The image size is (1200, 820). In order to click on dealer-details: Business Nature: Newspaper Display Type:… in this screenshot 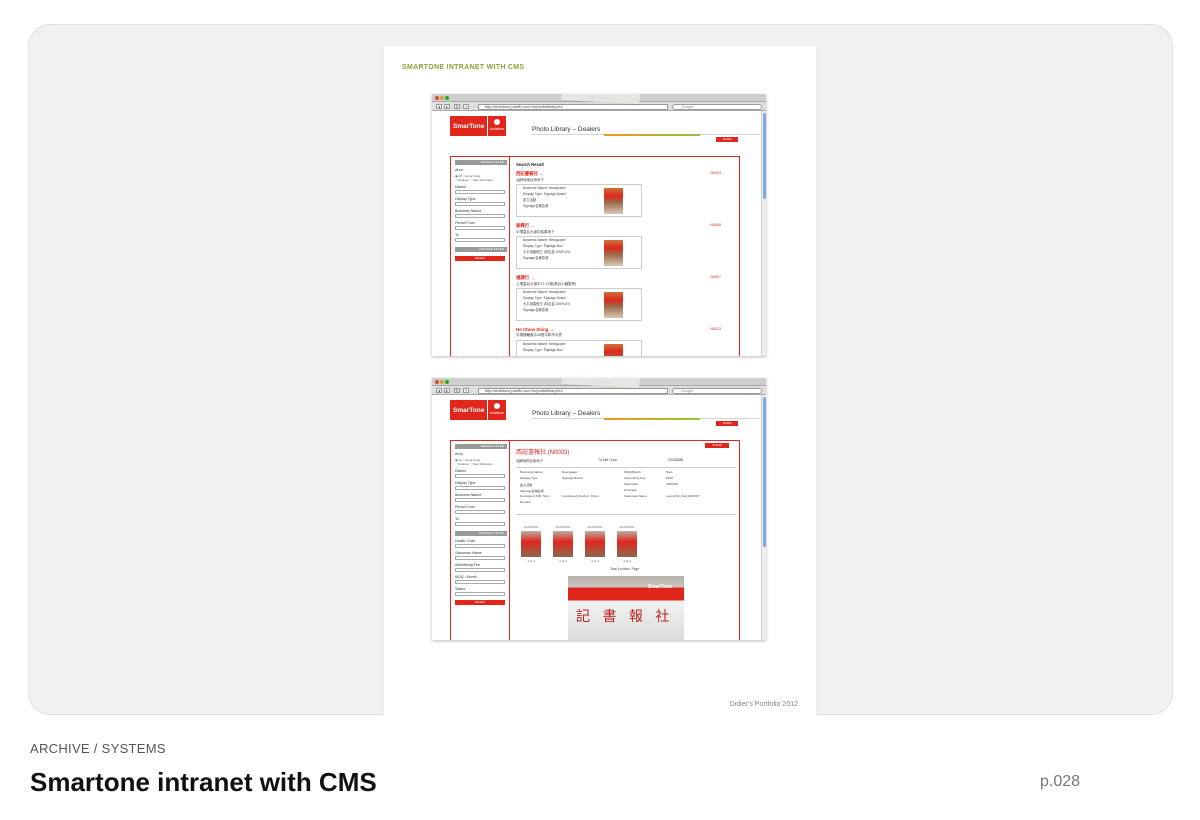, I will do `click(579, 200)`.